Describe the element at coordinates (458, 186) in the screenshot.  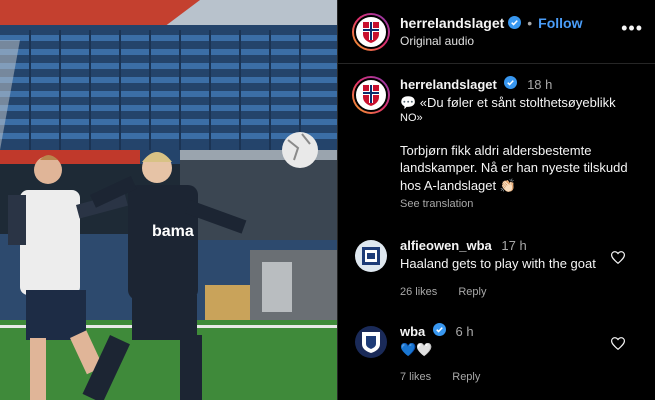
I see `caption-line-5: hos A-landslaget 👏🏻` at that location.